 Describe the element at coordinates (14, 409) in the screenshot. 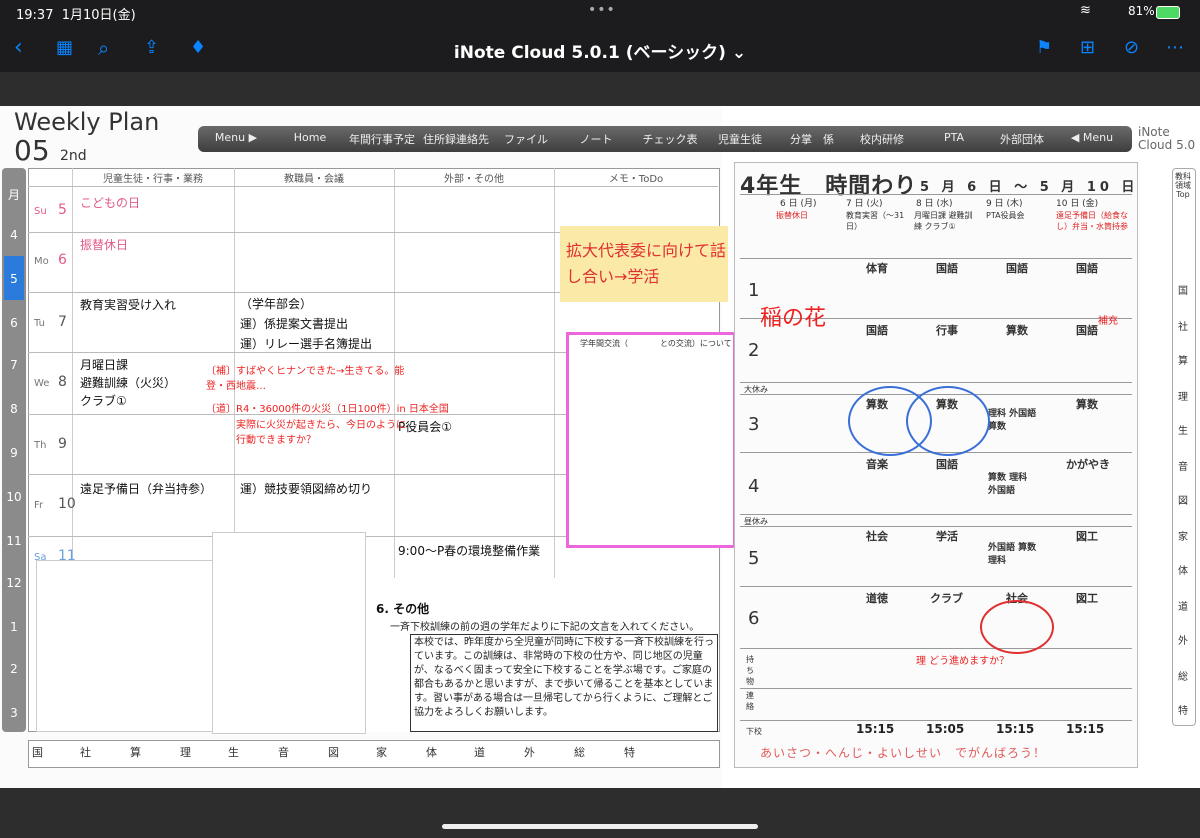

I see `month-tab-8: 8` at that location.